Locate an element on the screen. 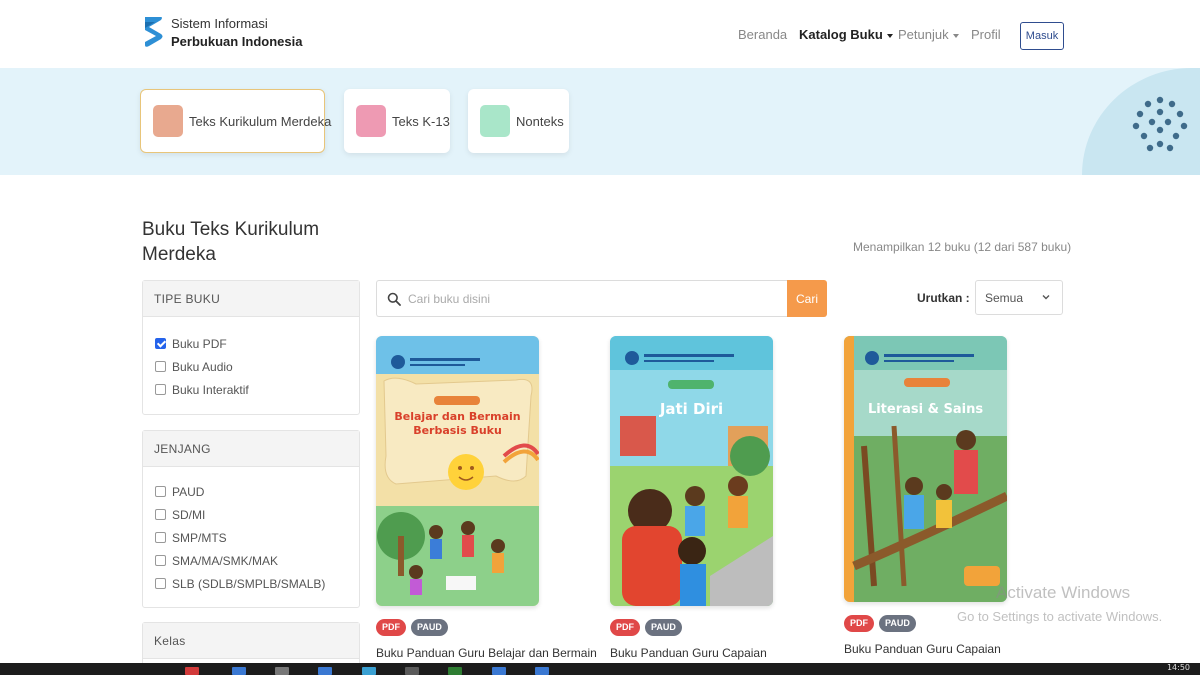  option-label: SMA/MA/SMK/MAK is located at coordinates (225, 560).